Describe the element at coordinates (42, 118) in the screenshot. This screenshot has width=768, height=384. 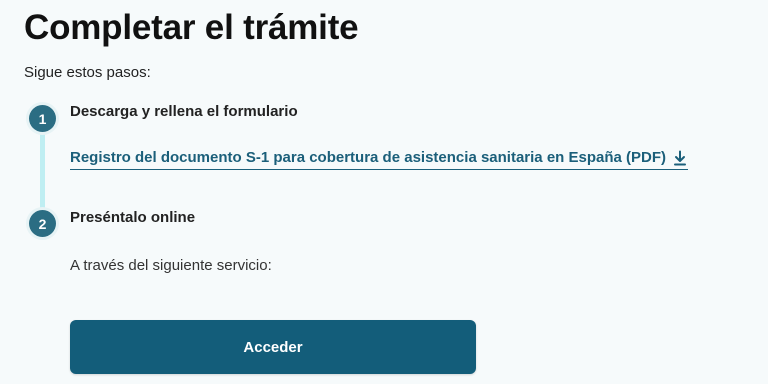
I see `step-1-badge: 1` at that location.